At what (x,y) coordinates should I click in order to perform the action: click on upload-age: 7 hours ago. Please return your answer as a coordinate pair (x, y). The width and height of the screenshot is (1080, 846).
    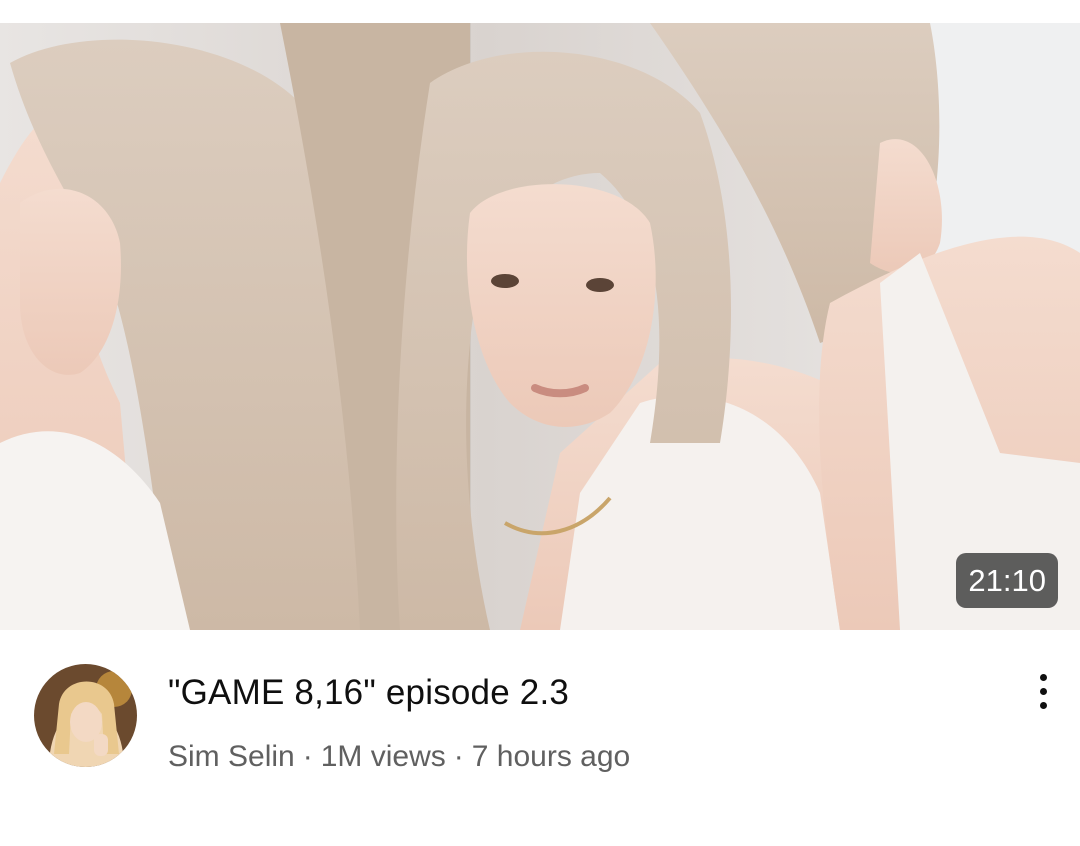
    Looking at the image, I should click on (551, 756).